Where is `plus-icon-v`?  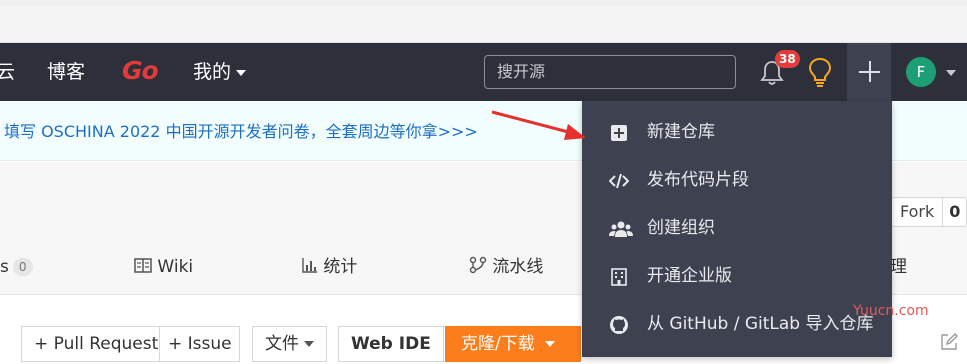 plus-icon-v is located at coordinates (869, 71).